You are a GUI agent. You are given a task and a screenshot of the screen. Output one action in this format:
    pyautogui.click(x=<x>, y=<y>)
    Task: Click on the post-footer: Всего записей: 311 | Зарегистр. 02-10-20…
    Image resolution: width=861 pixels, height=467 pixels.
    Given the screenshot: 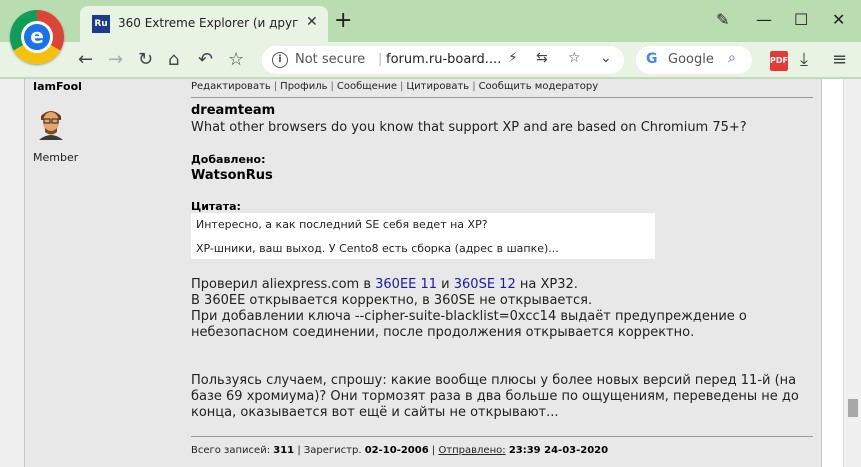 What is the action you would take?
    pyautogui.click(x=399, y=450)
    